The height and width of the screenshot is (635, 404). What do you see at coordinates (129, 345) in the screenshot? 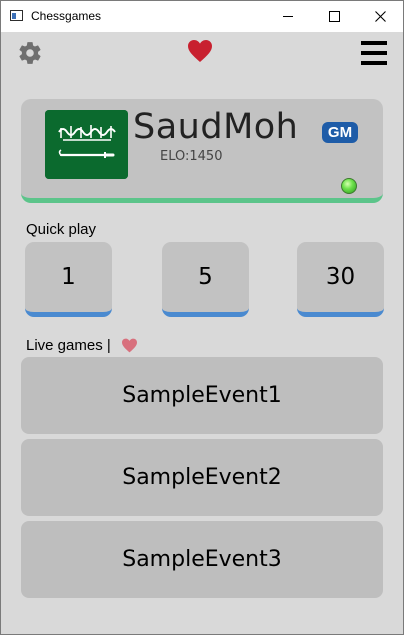
I see `favorites-heart-icon` at bounding box center [129, 345].